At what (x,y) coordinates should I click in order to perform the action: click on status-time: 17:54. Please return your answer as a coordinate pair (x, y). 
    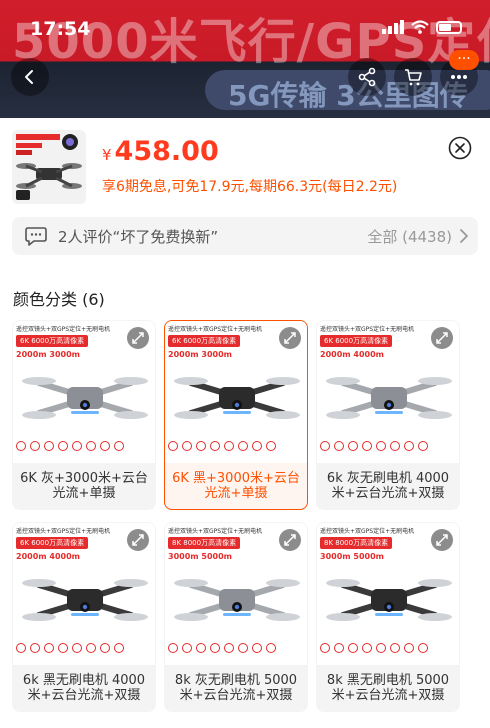
    Looking at the image, I should click on (60, 29).